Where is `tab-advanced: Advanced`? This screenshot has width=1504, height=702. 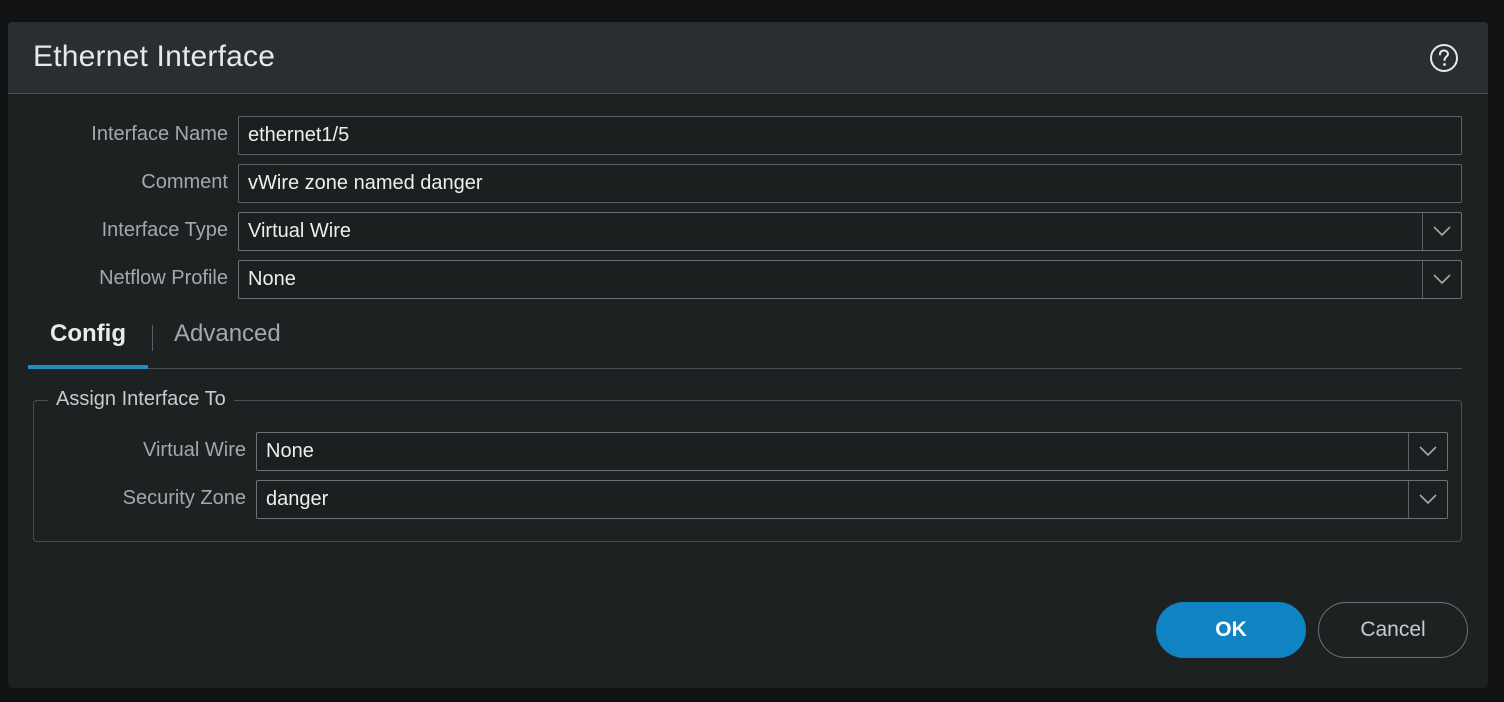
tab-advanced: Advanced is located at coordinates (227, 334).